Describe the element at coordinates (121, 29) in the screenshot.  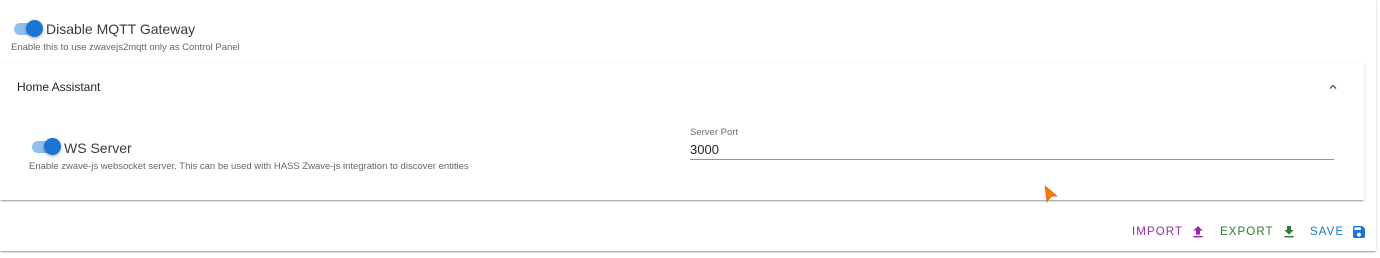
I see `disable-mqtt-gateway-label: Disable MQTT Gateway` at that location.